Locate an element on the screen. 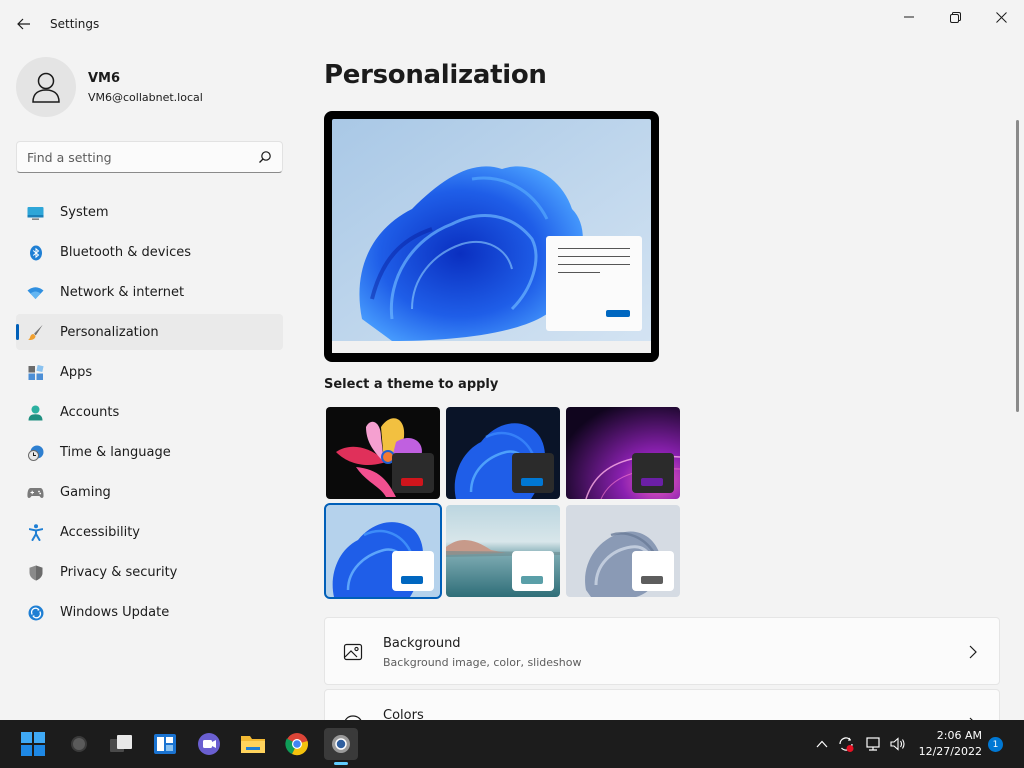 The width and height of the screenshot is (1024, 768). chevron-up-icon is located at coordinates (822, 744).